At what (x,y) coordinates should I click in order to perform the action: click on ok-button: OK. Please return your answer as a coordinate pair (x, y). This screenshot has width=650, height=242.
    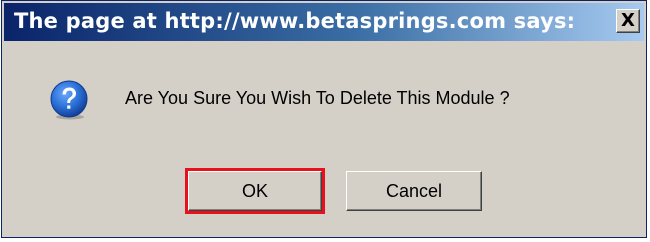
    Looking at the image, I should click on (255, 191).